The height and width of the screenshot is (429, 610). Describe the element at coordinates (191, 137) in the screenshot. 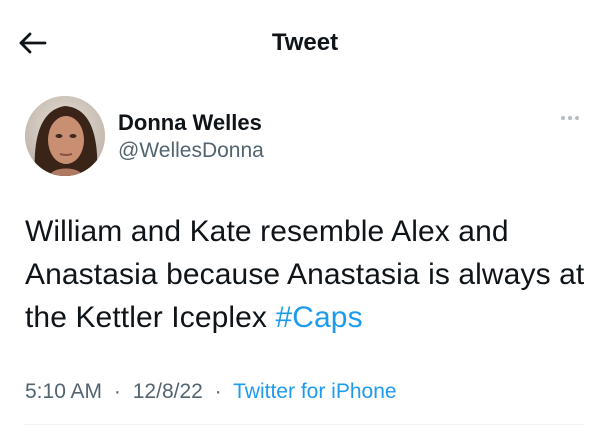

I see `author-names: Donna Welles @WellesDonna` at that location.